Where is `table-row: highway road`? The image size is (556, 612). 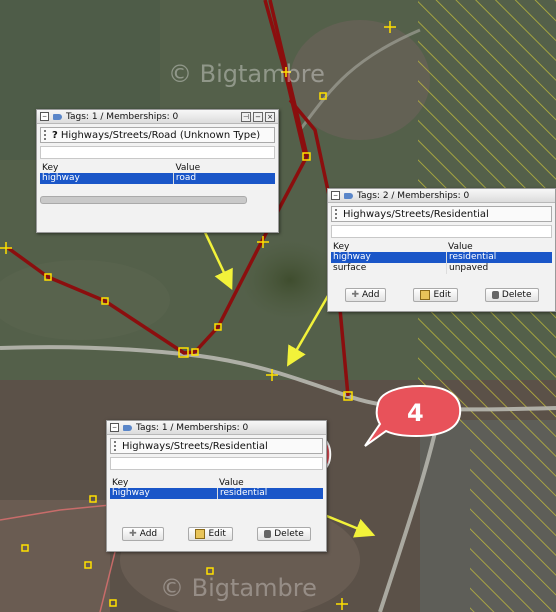 table-row: highway road is located at coordinates (157, 178).